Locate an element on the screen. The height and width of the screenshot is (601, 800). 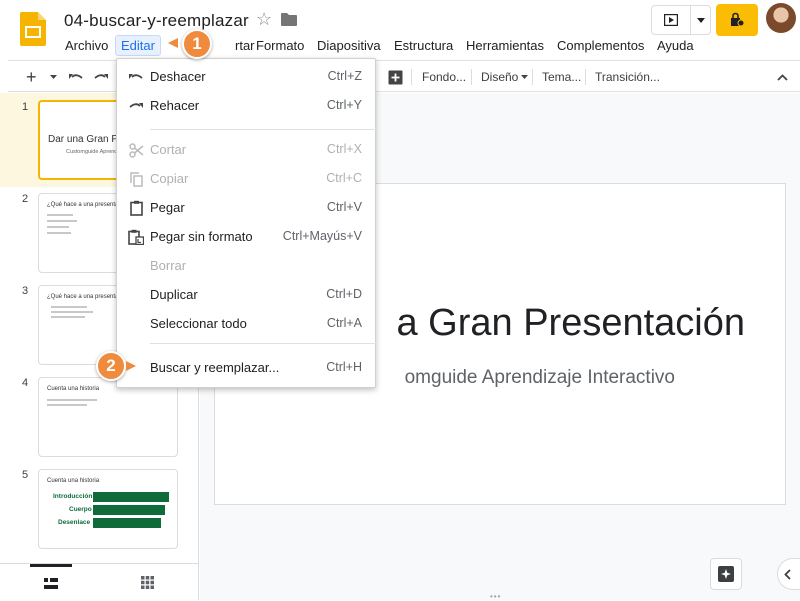
menu-item-label: Pegar sin formato is located at coordinates (201, 236).